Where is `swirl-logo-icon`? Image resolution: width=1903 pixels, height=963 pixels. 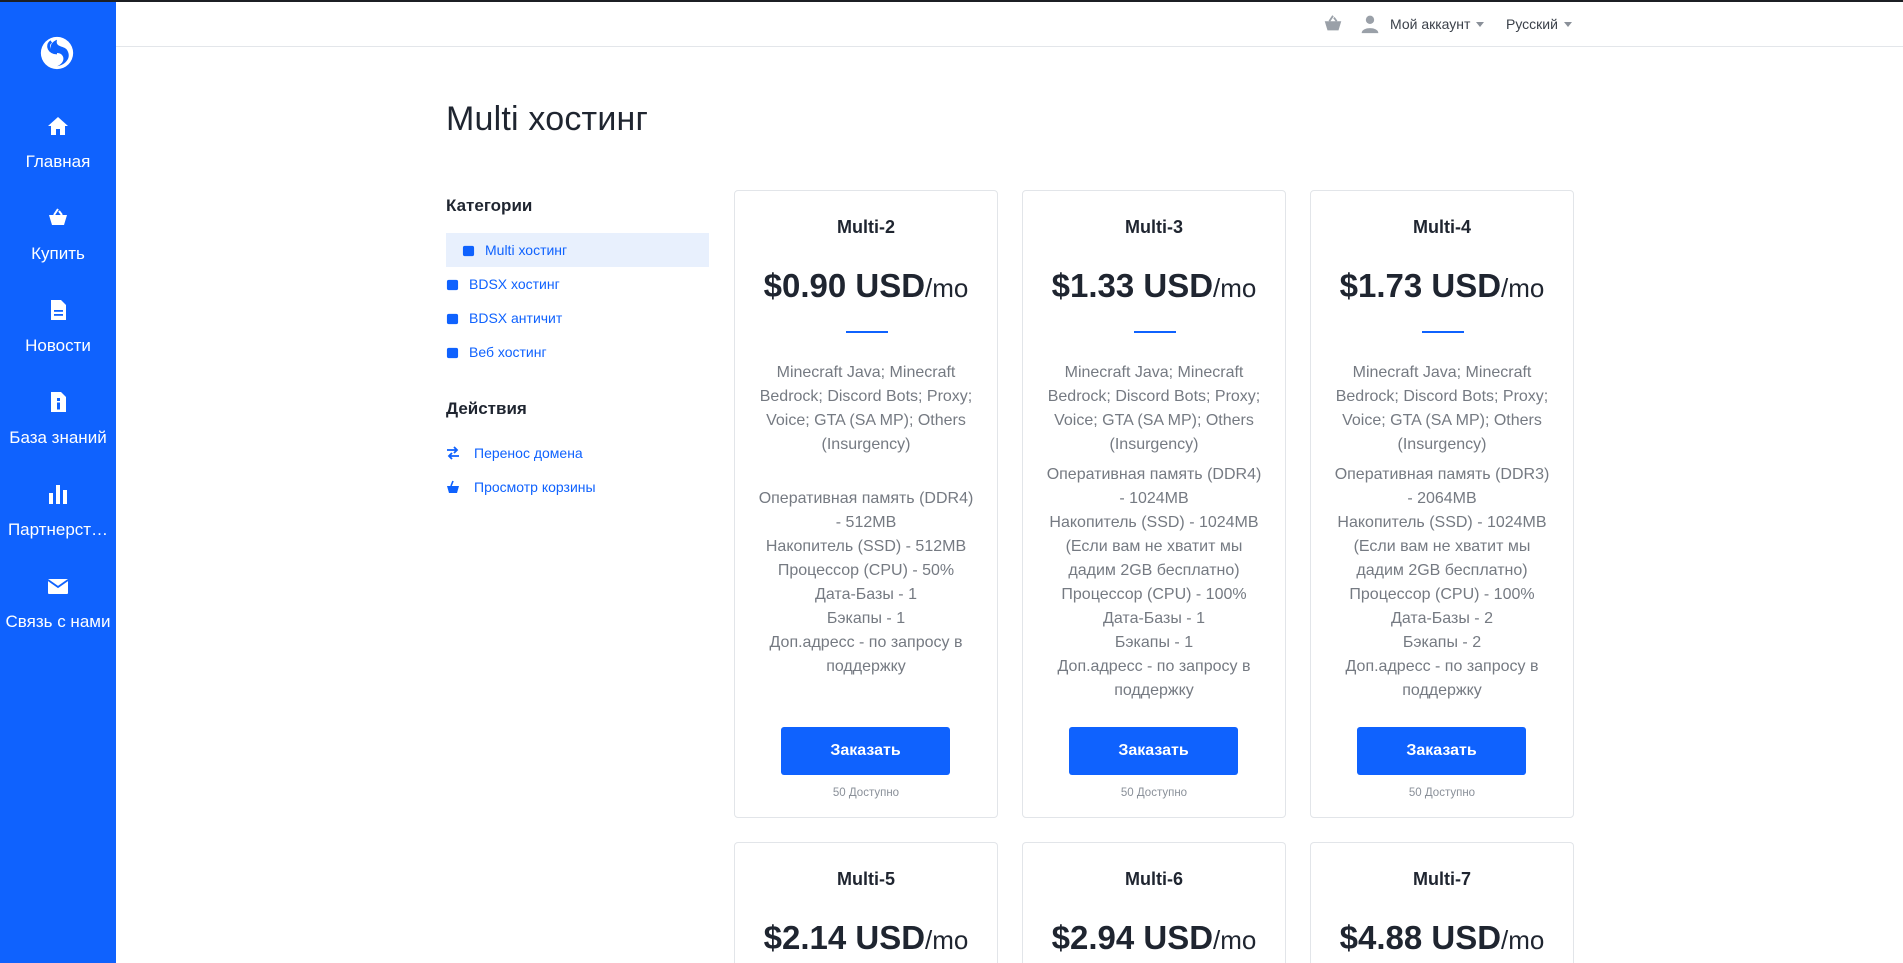
swirl-logo-icon is located at coordinates (57, 53).